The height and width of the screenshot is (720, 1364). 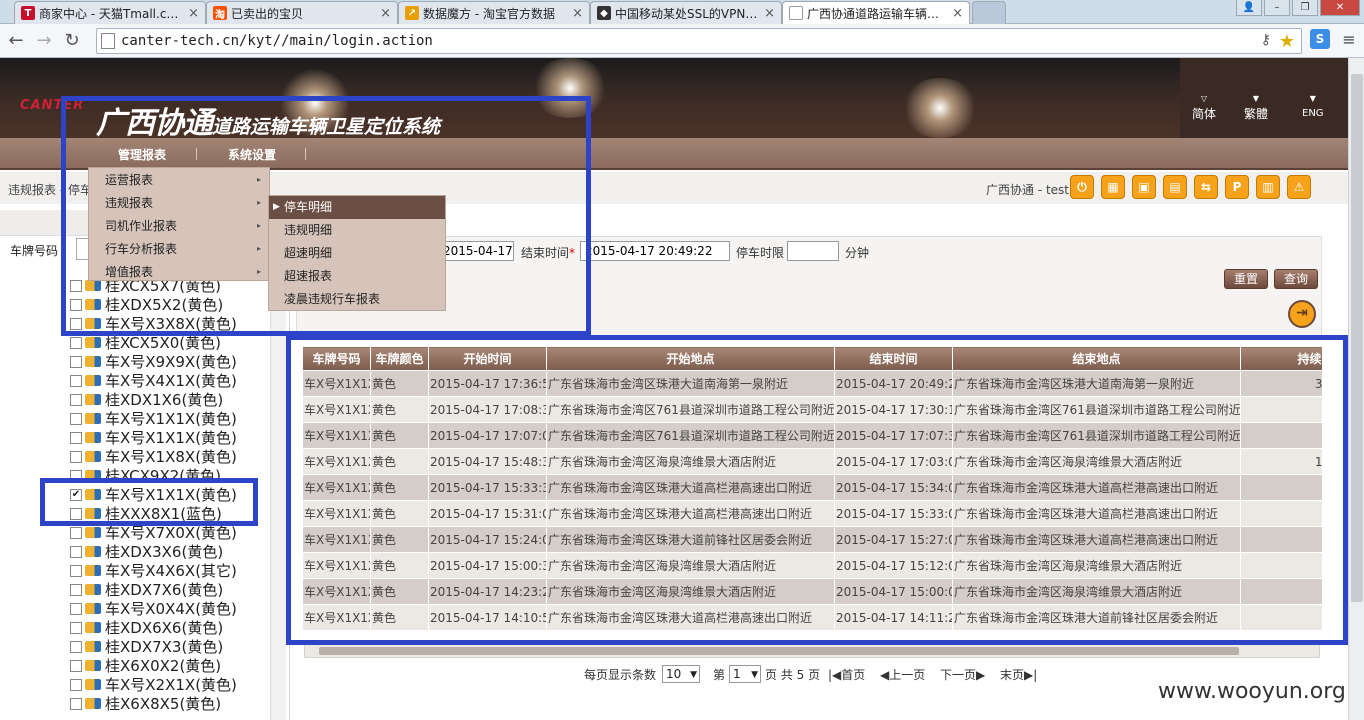 I want to click on parking-icon: P, so click(x=1237, y=187).